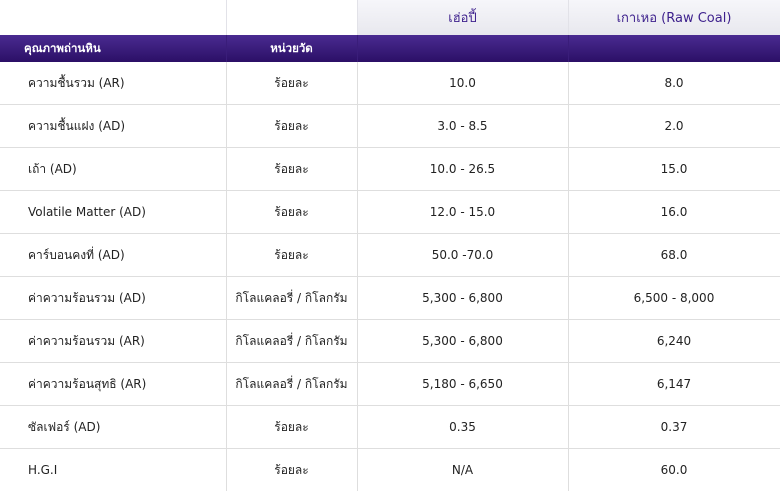 Image resolution: width=780 pixels, height=491 pixels. Describe the element at coordinates (113, 341) in the screenshot. I see `row-name-cell: ค่าความร้อนรวม (AR)` at that location.